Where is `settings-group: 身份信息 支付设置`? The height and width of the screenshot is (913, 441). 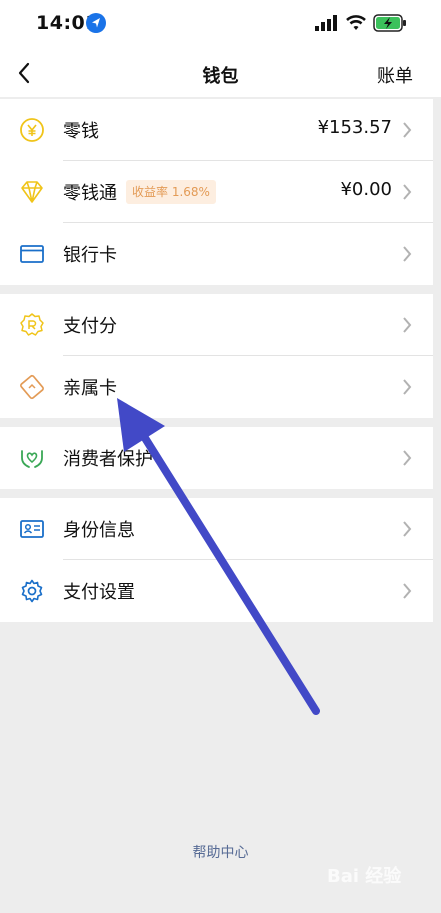
settings-group: 身份信息 支付设置 is located at coordinates (216, 560).